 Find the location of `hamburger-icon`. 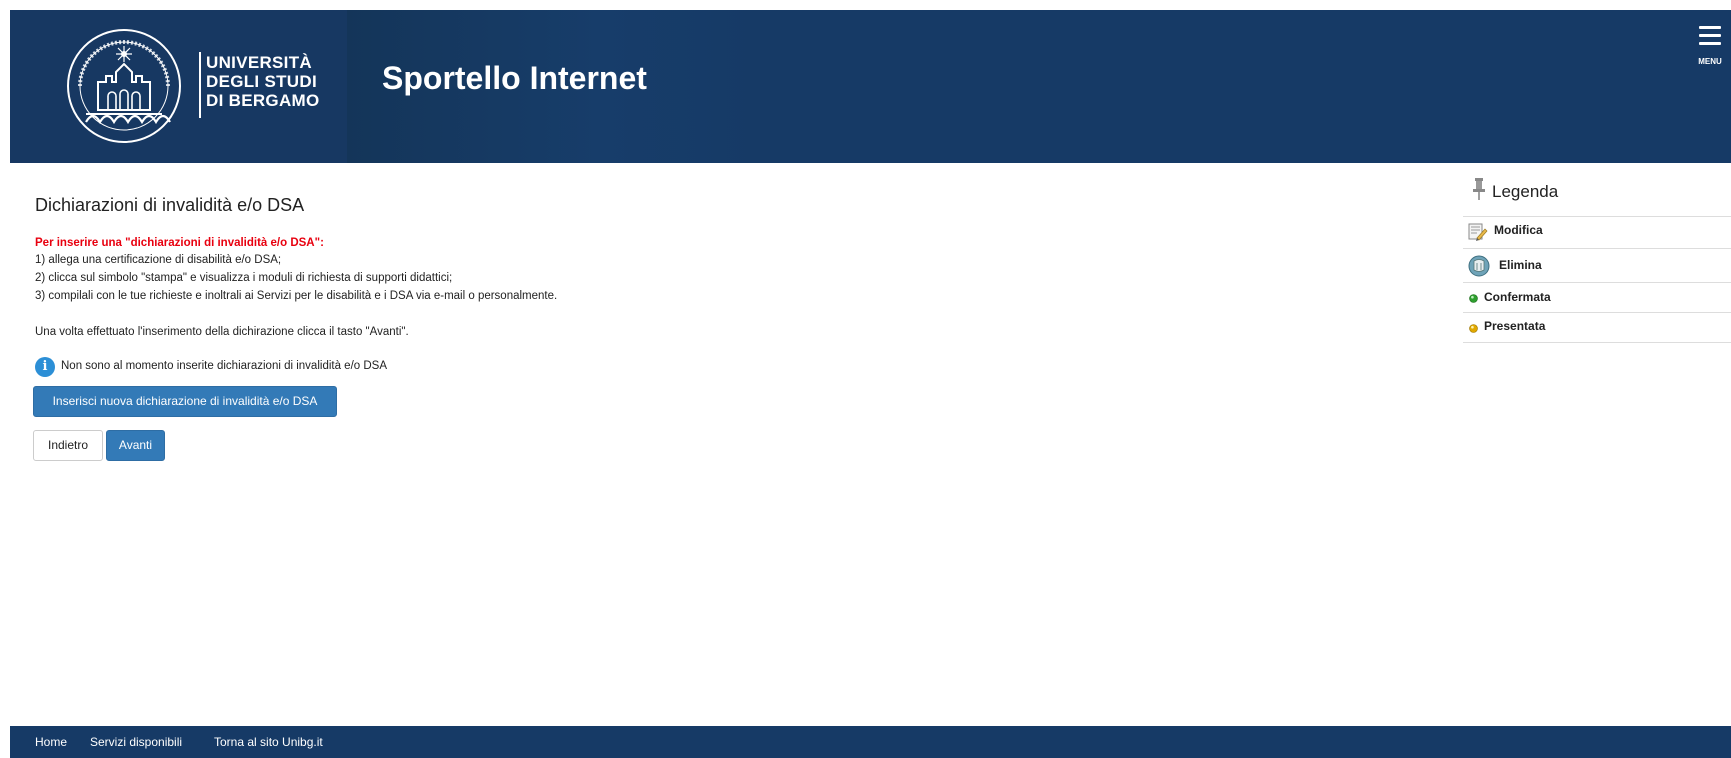

hamburger-icon is located at coordinates (1710, 27).